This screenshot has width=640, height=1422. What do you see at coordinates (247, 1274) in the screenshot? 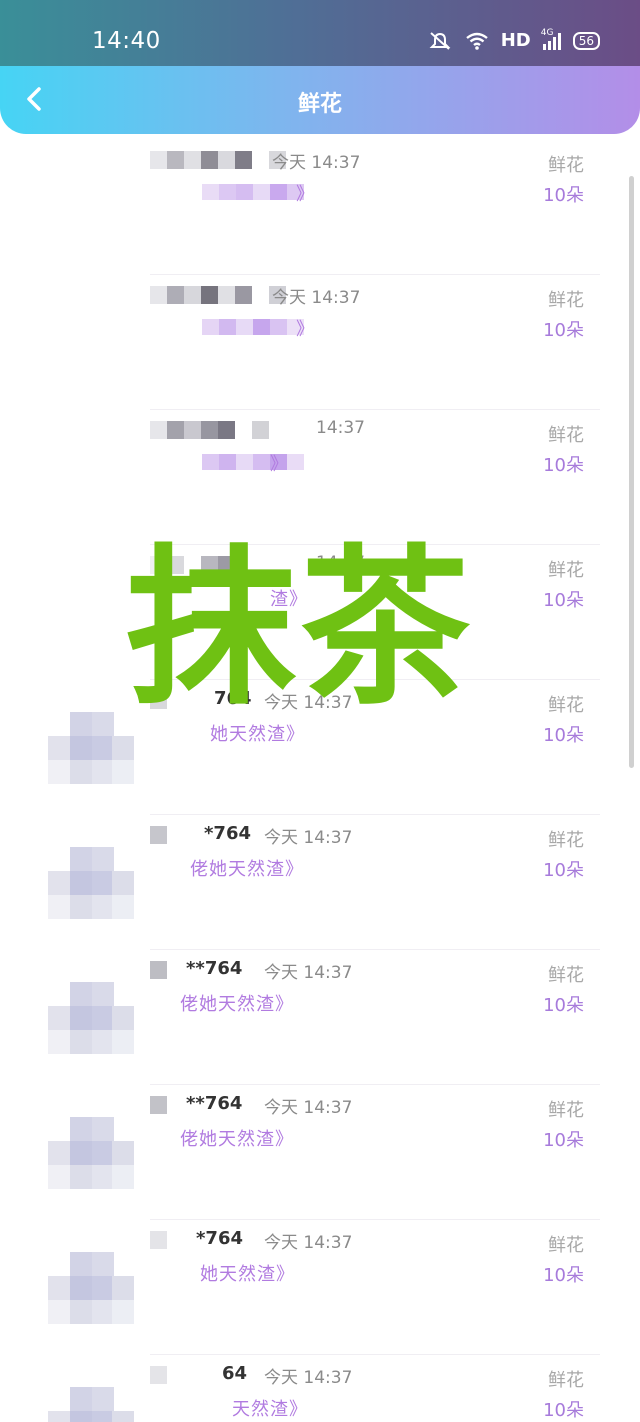
I see `gift-message: 她天然渣》` at bounding box center [247, 1274].